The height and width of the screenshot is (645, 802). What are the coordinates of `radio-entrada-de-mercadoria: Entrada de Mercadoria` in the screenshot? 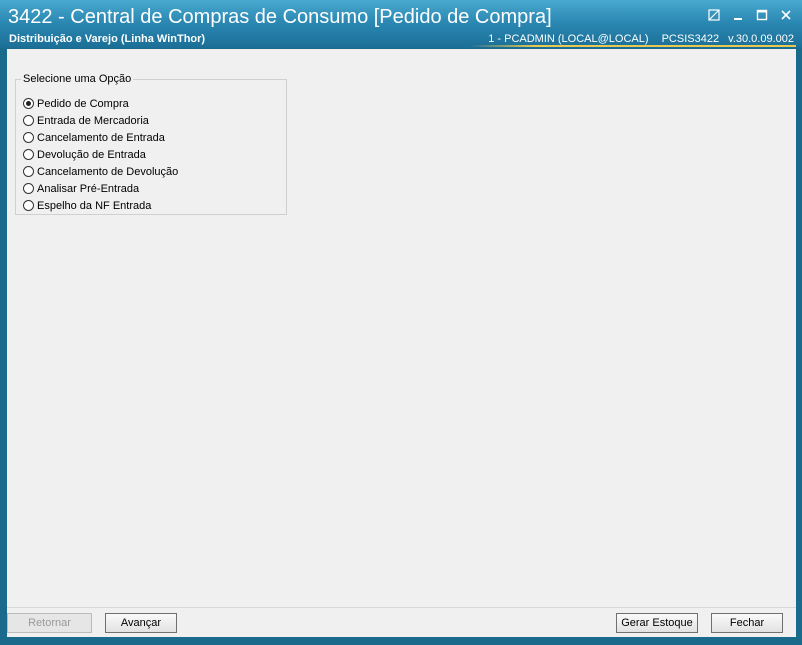 It's located at (100, 120).